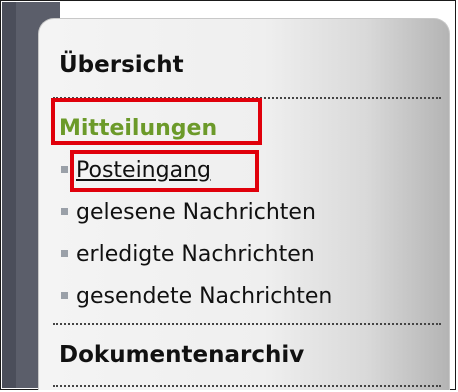 The height and width of the screenshot is (392, 458). I want to click on sidebar-item-label: gesendete Nachrichten, so click(204, 296).